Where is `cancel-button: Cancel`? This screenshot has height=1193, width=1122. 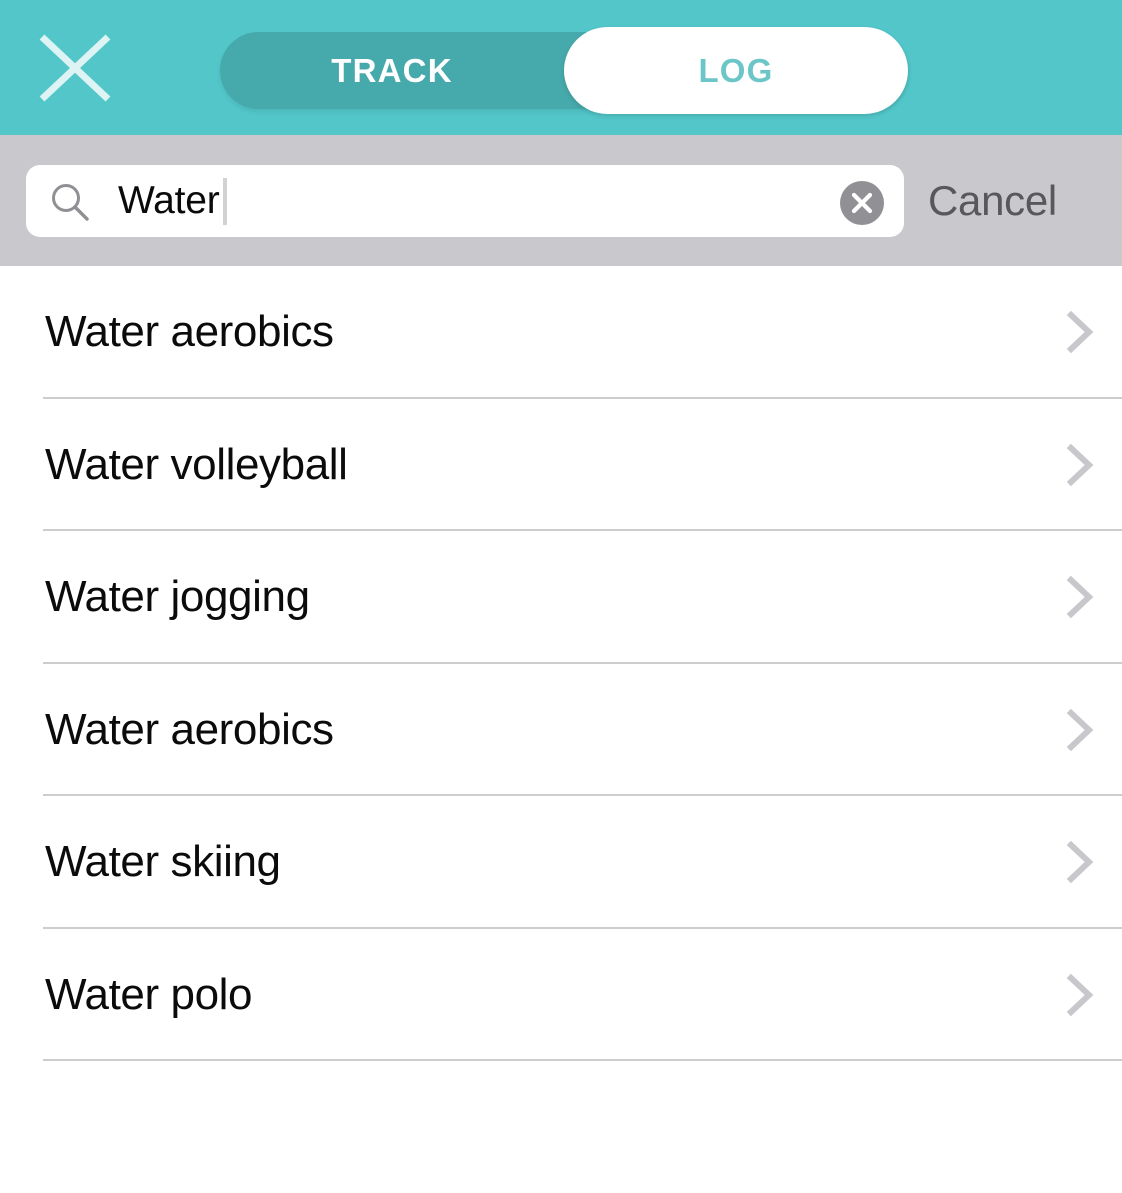
cancel-button: Cancel is located at coordinates (1018, 201).